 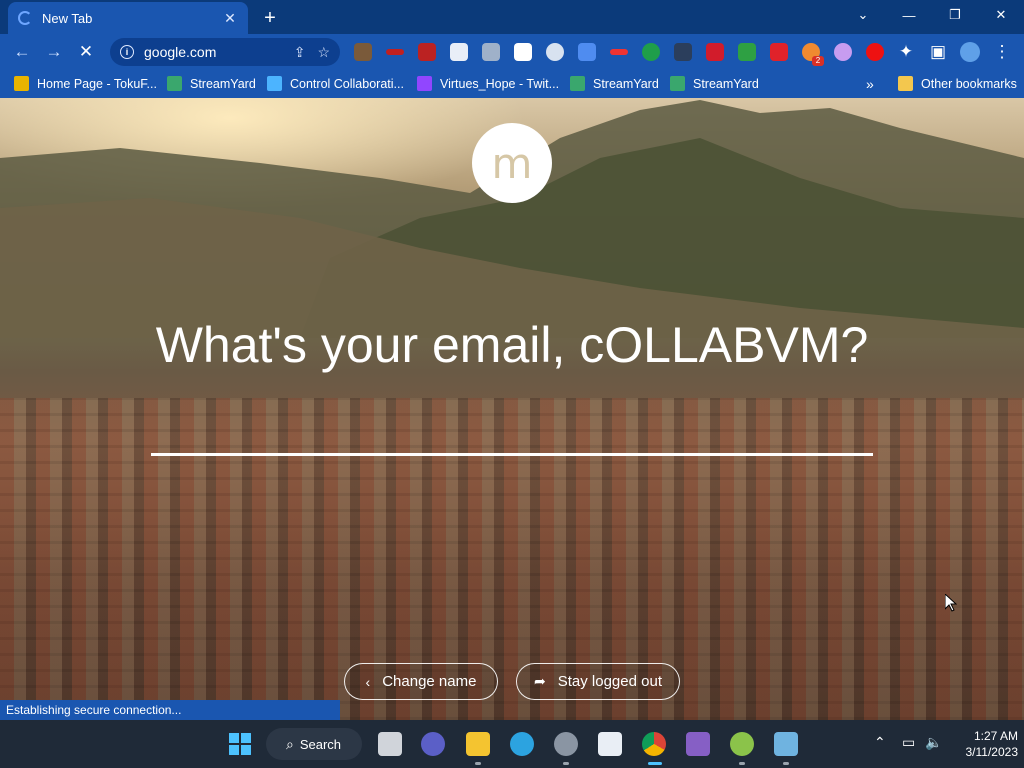 I want to click on visual-studio-icon, so click(x=698, y=744).